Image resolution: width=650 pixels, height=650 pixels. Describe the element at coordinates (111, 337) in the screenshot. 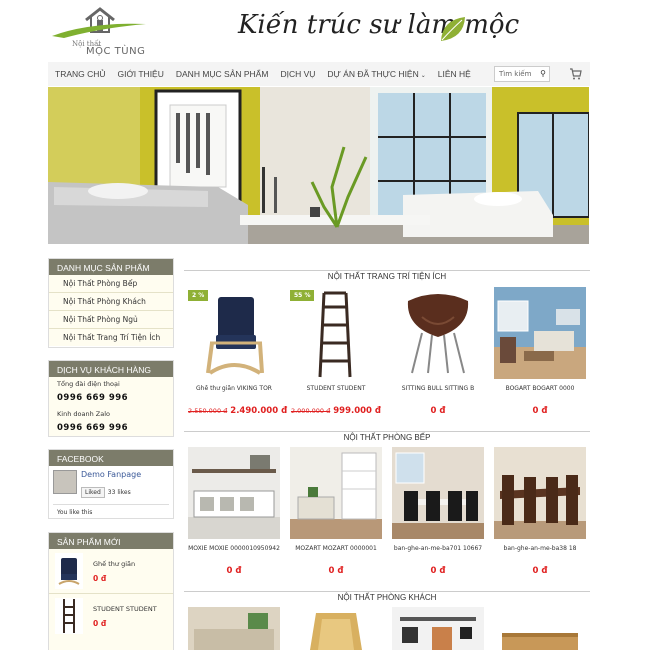

I see `category-item: Nội Thất Trang Trí Tiện Ích` at that location.